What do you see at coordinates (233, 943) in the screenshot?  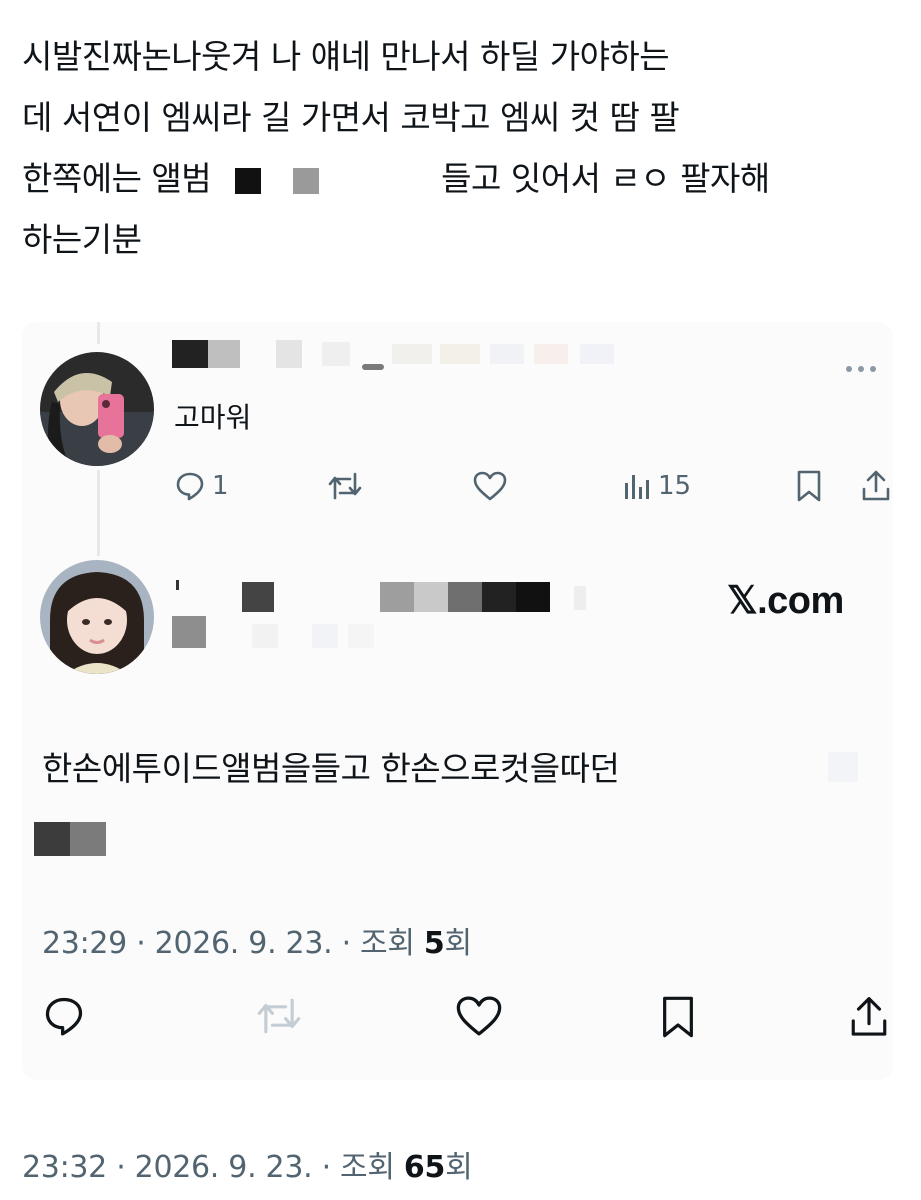 I see `timestamp-text: 23:29 · 2026. 9. 23. · 조회` at bounding box center [233, 943].